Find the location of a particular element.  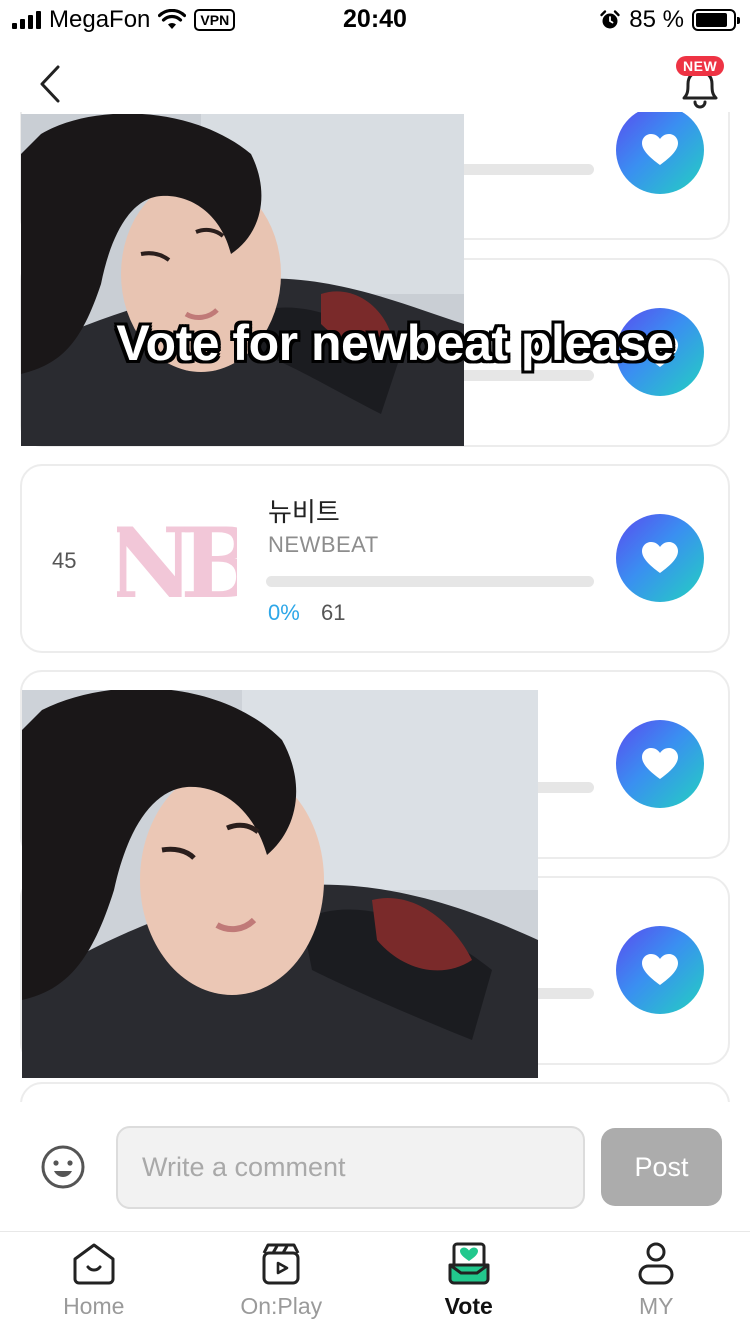

comment-bar: Post is located at coordinates (375, 1168).